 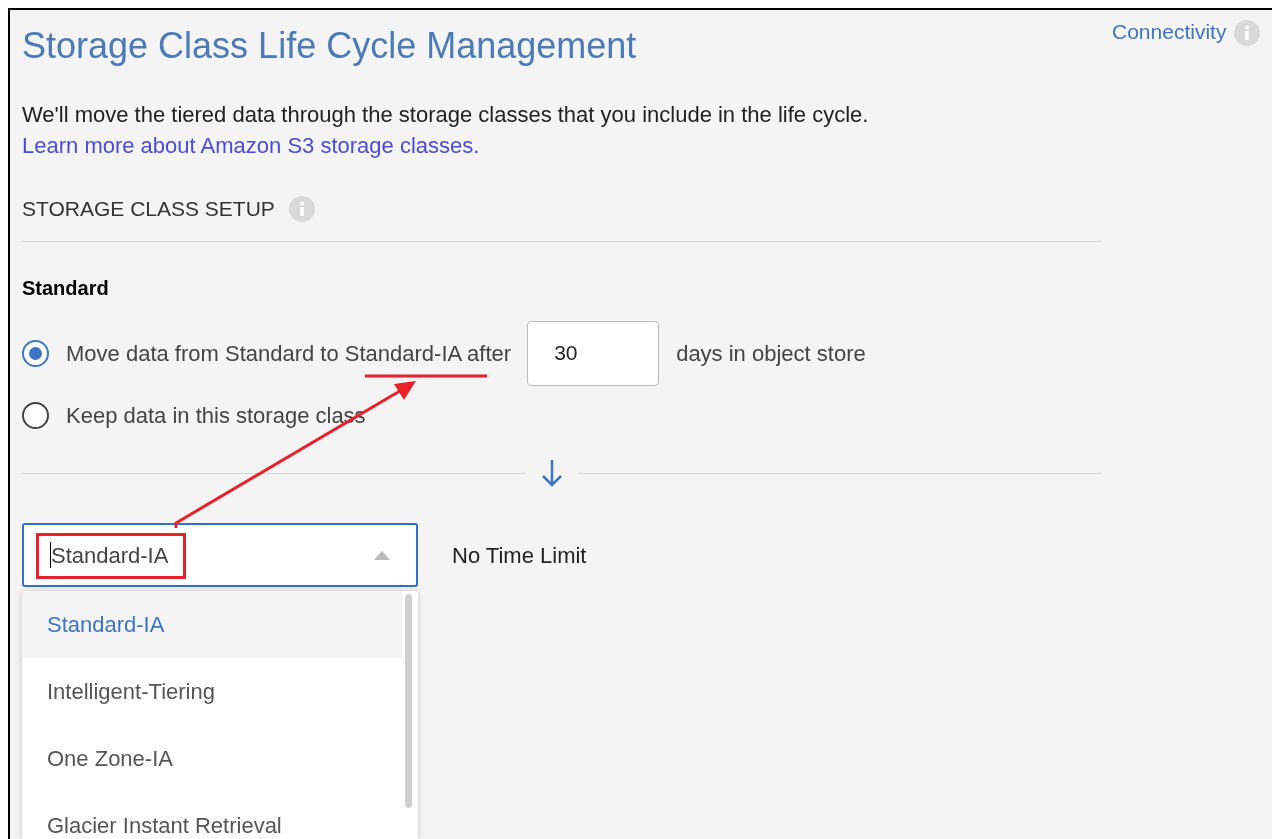 I want to click on days-input: 30, so click(x=593, y=353).